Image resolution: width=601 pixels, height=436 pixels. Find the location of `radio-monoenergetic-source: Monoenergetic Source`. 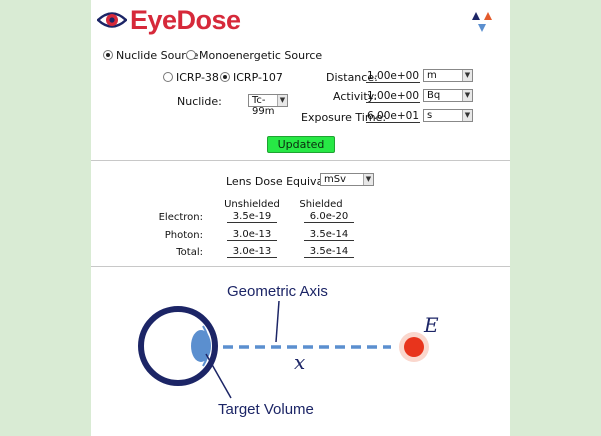

radio-monoenergetic-source: Monoenergetic Source is located at coordinates (254, 55).